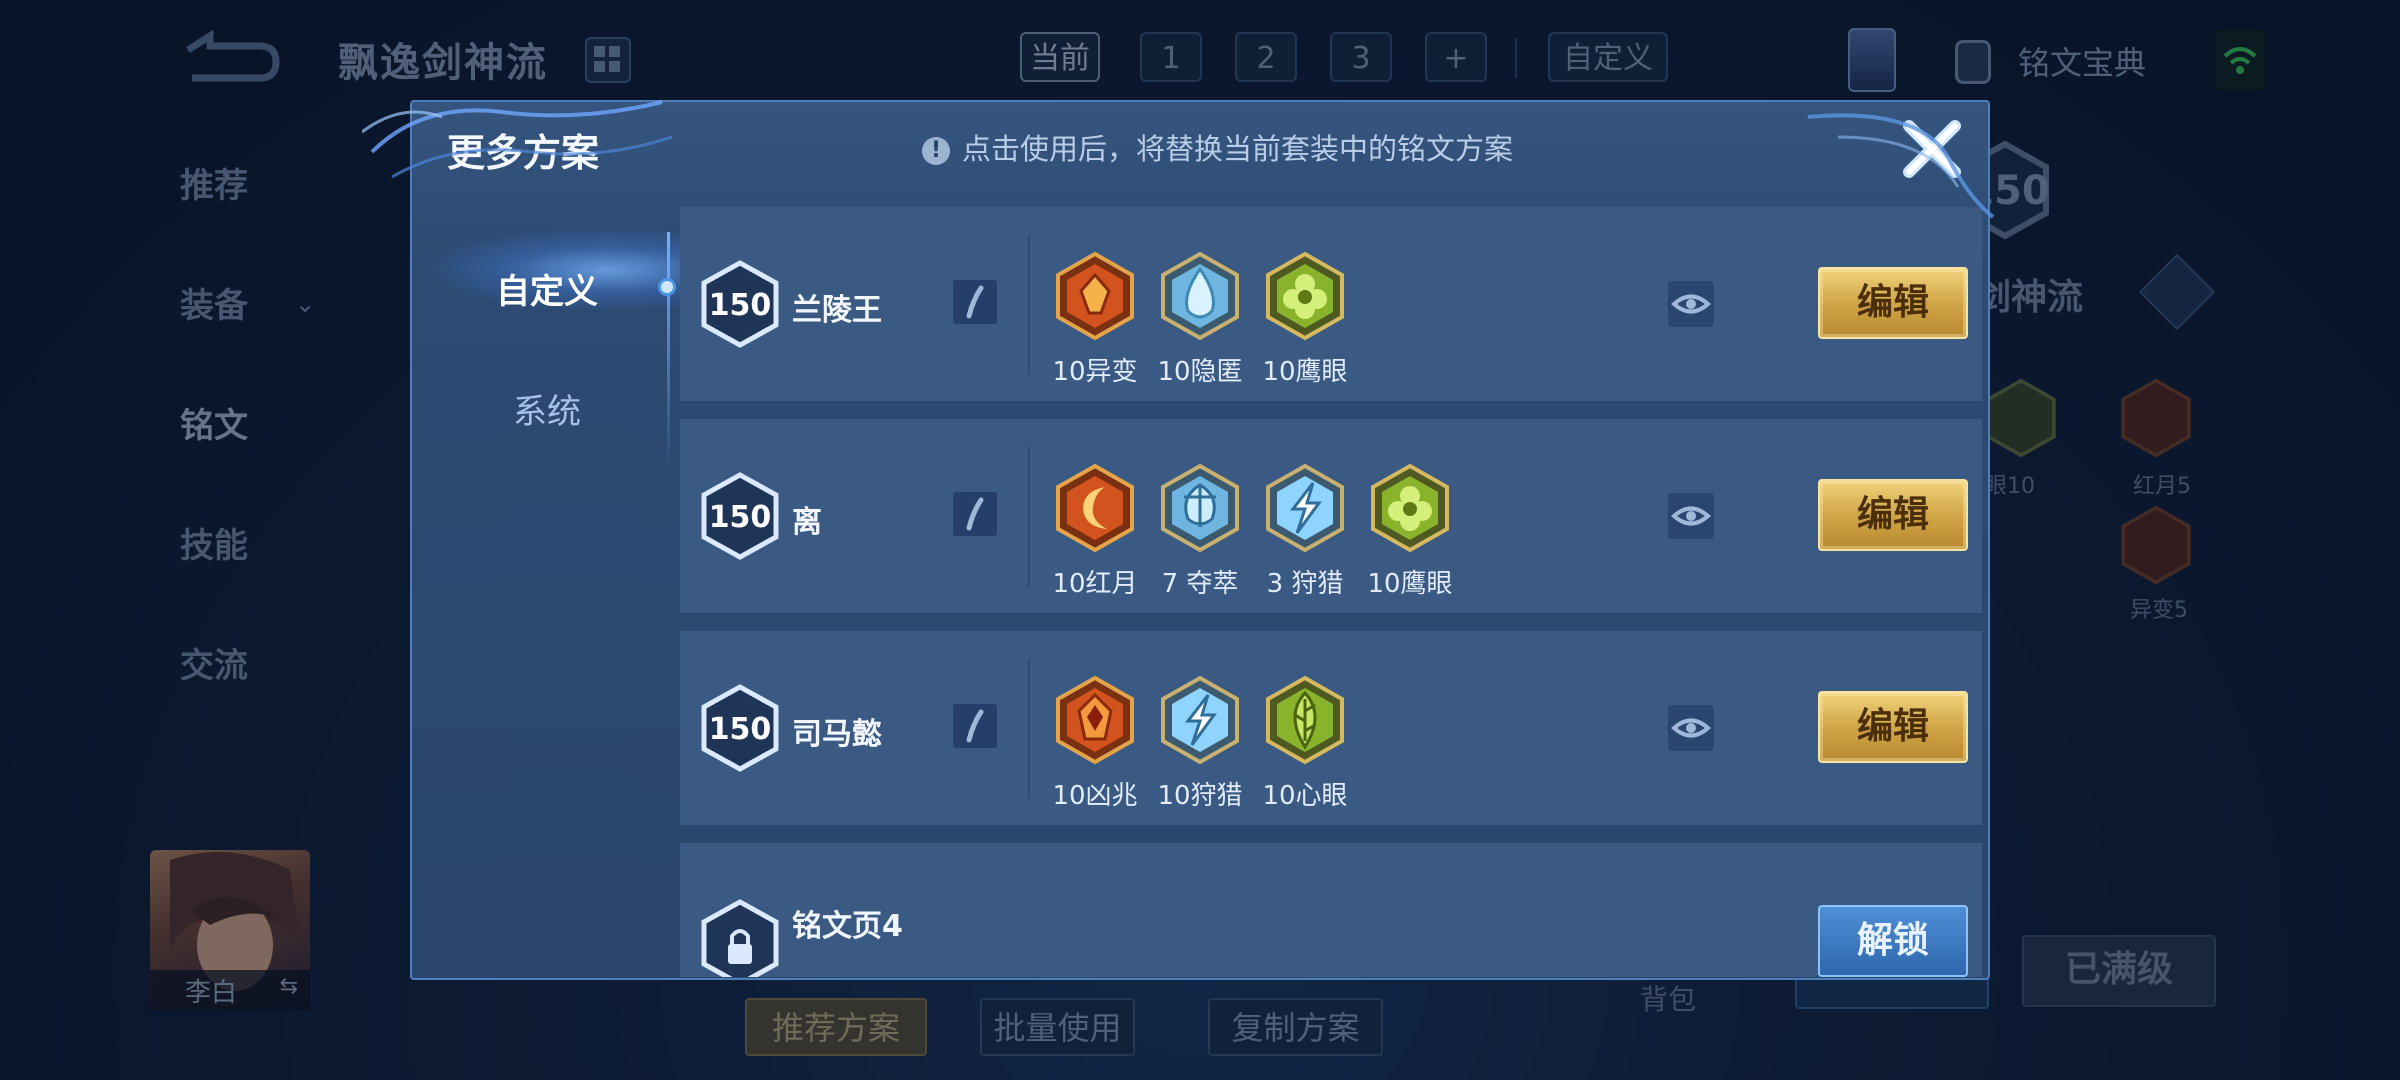 This screenshot has width=2400, height=1080. I want to click on red-gem-rune-icon, so click(1095, 296).